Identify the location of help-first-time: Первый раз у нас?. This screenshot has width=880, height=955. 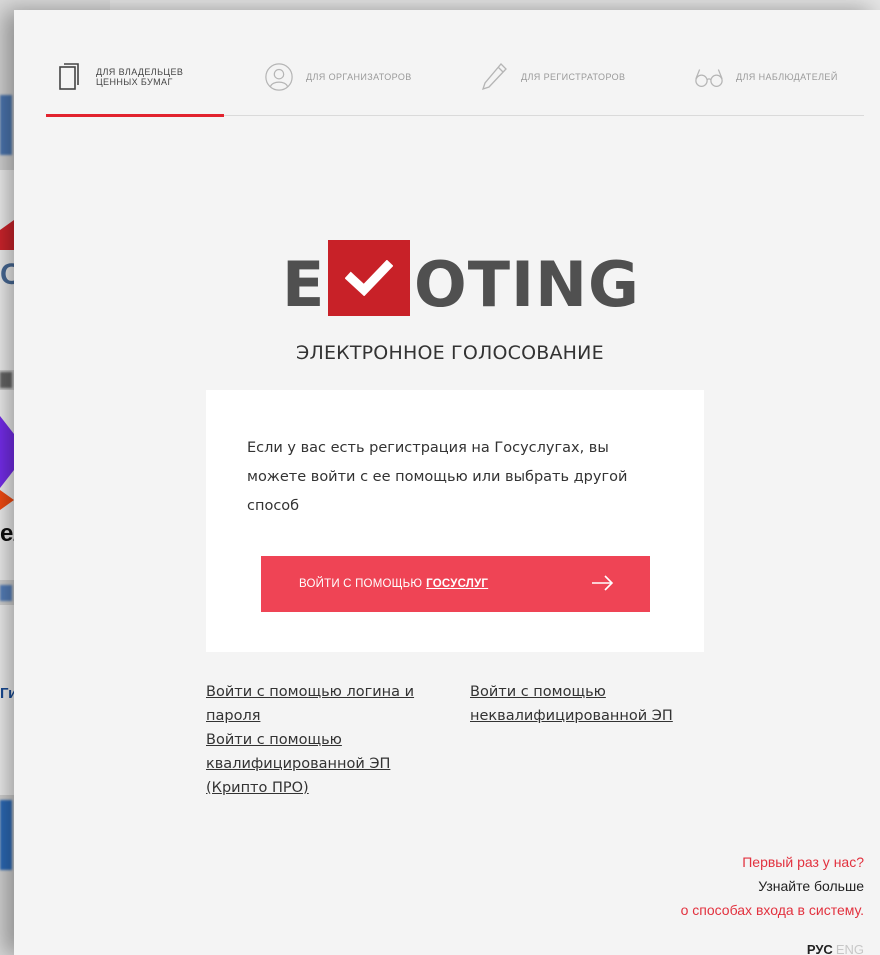
(803, 862).